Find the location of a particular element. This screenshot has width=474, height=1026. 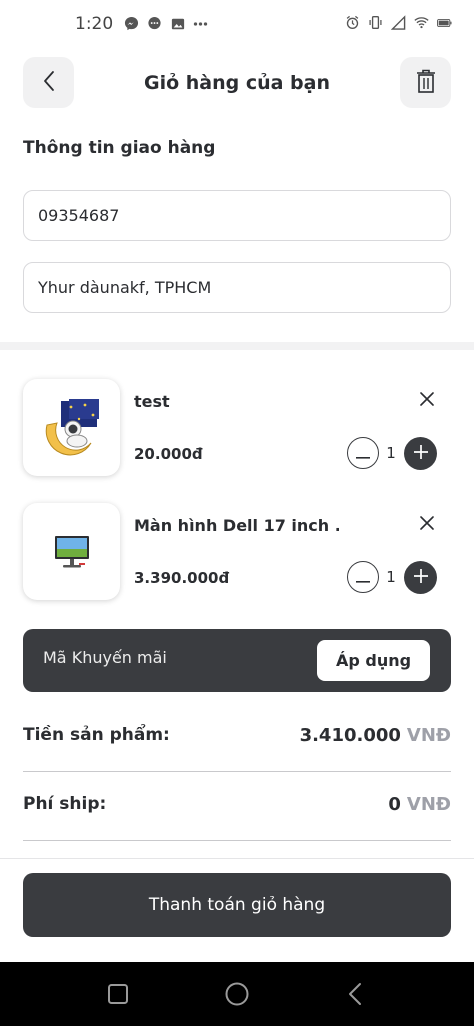

system-nav-bar is located at coordinates (237, 994).